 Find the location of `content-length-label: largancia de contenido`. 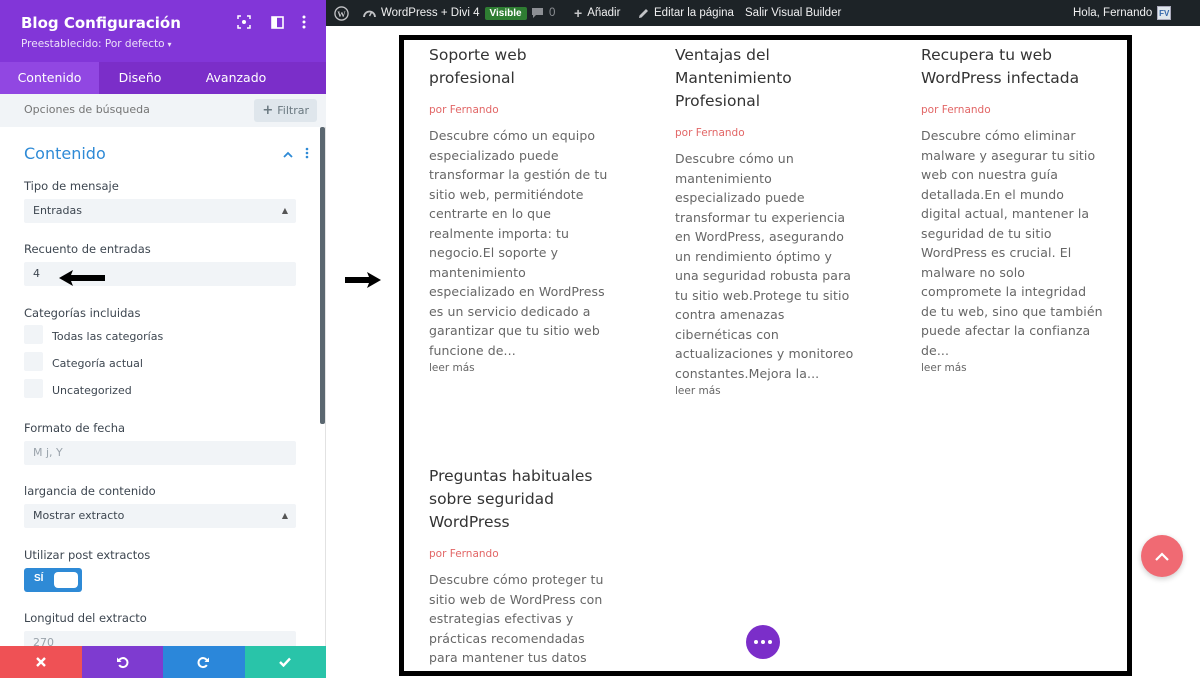

content-length-label: largancia de contenido is located at coordinates (90, 491).